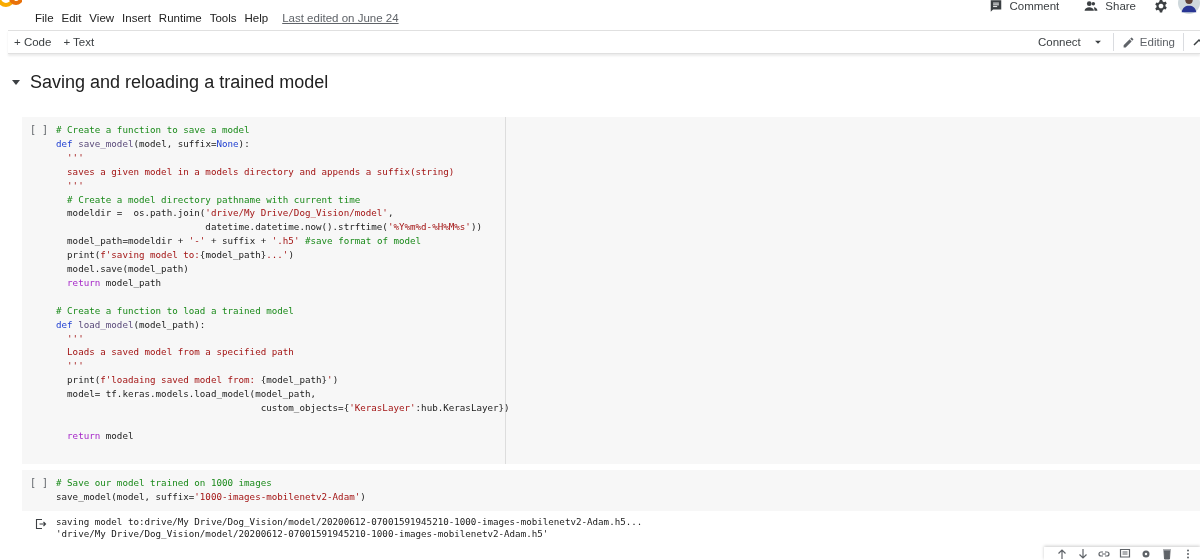  Describe the element at coordinates (1091, 6) in the screenshot. I see `people-icon` at that location.